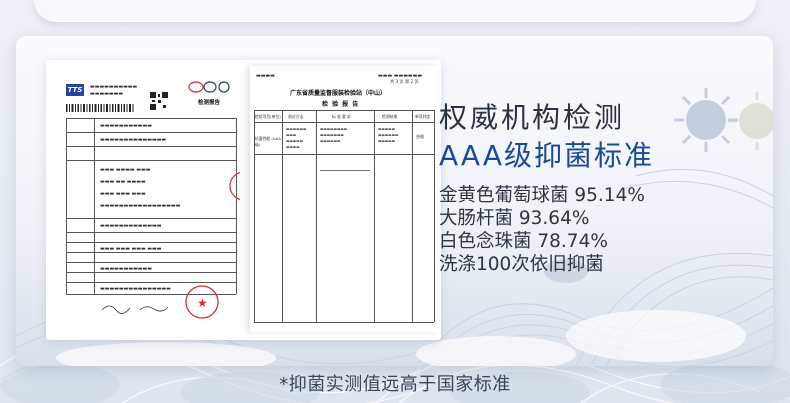  Describe the element at coordinates (390, 116) in the screenshot. I see `report-header-result: 检测结果` at that location.